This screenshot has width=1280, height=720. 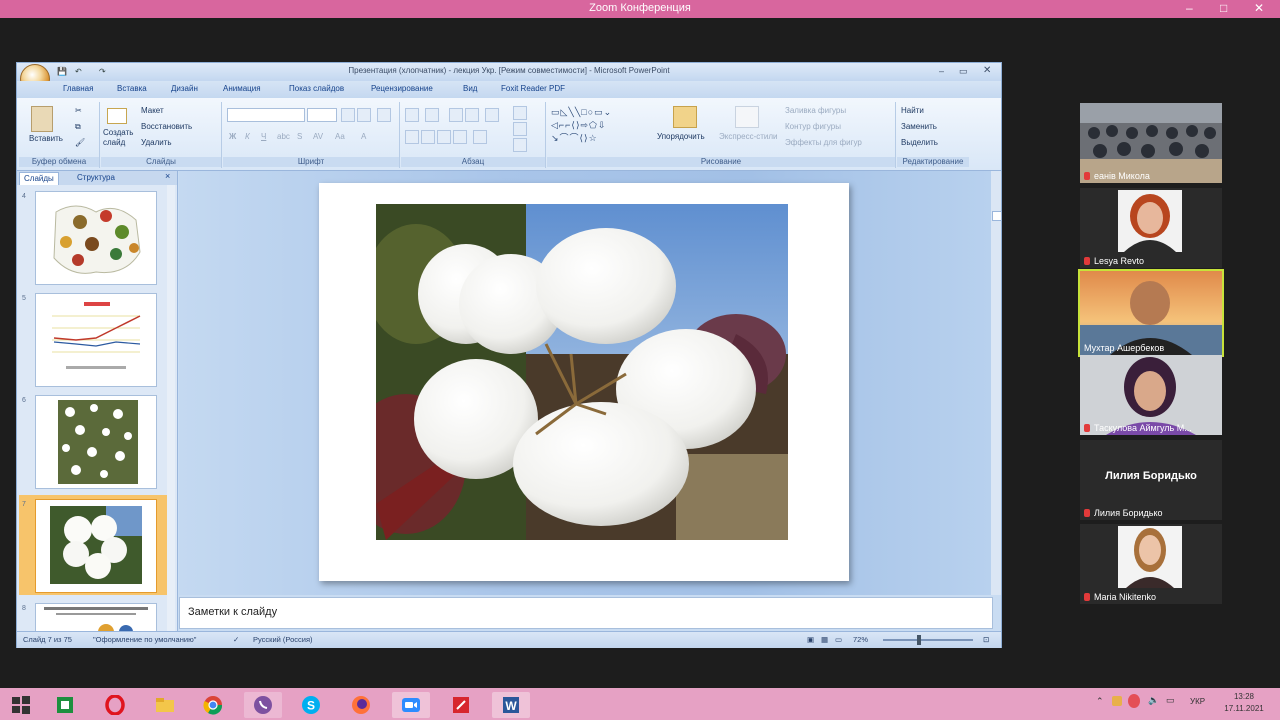 I want to click on tab-design: Дизайн, so click(x=184, y=88).